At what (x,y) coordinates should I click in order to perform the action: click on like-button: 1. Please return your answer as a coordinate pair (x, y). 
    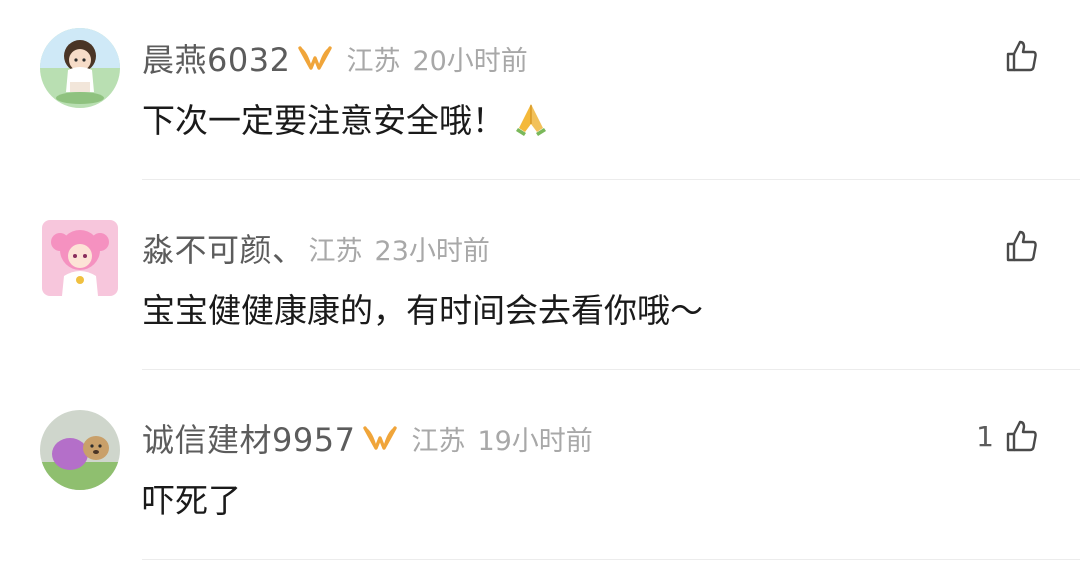
    Looking at the image, I should click on (1008, 436).